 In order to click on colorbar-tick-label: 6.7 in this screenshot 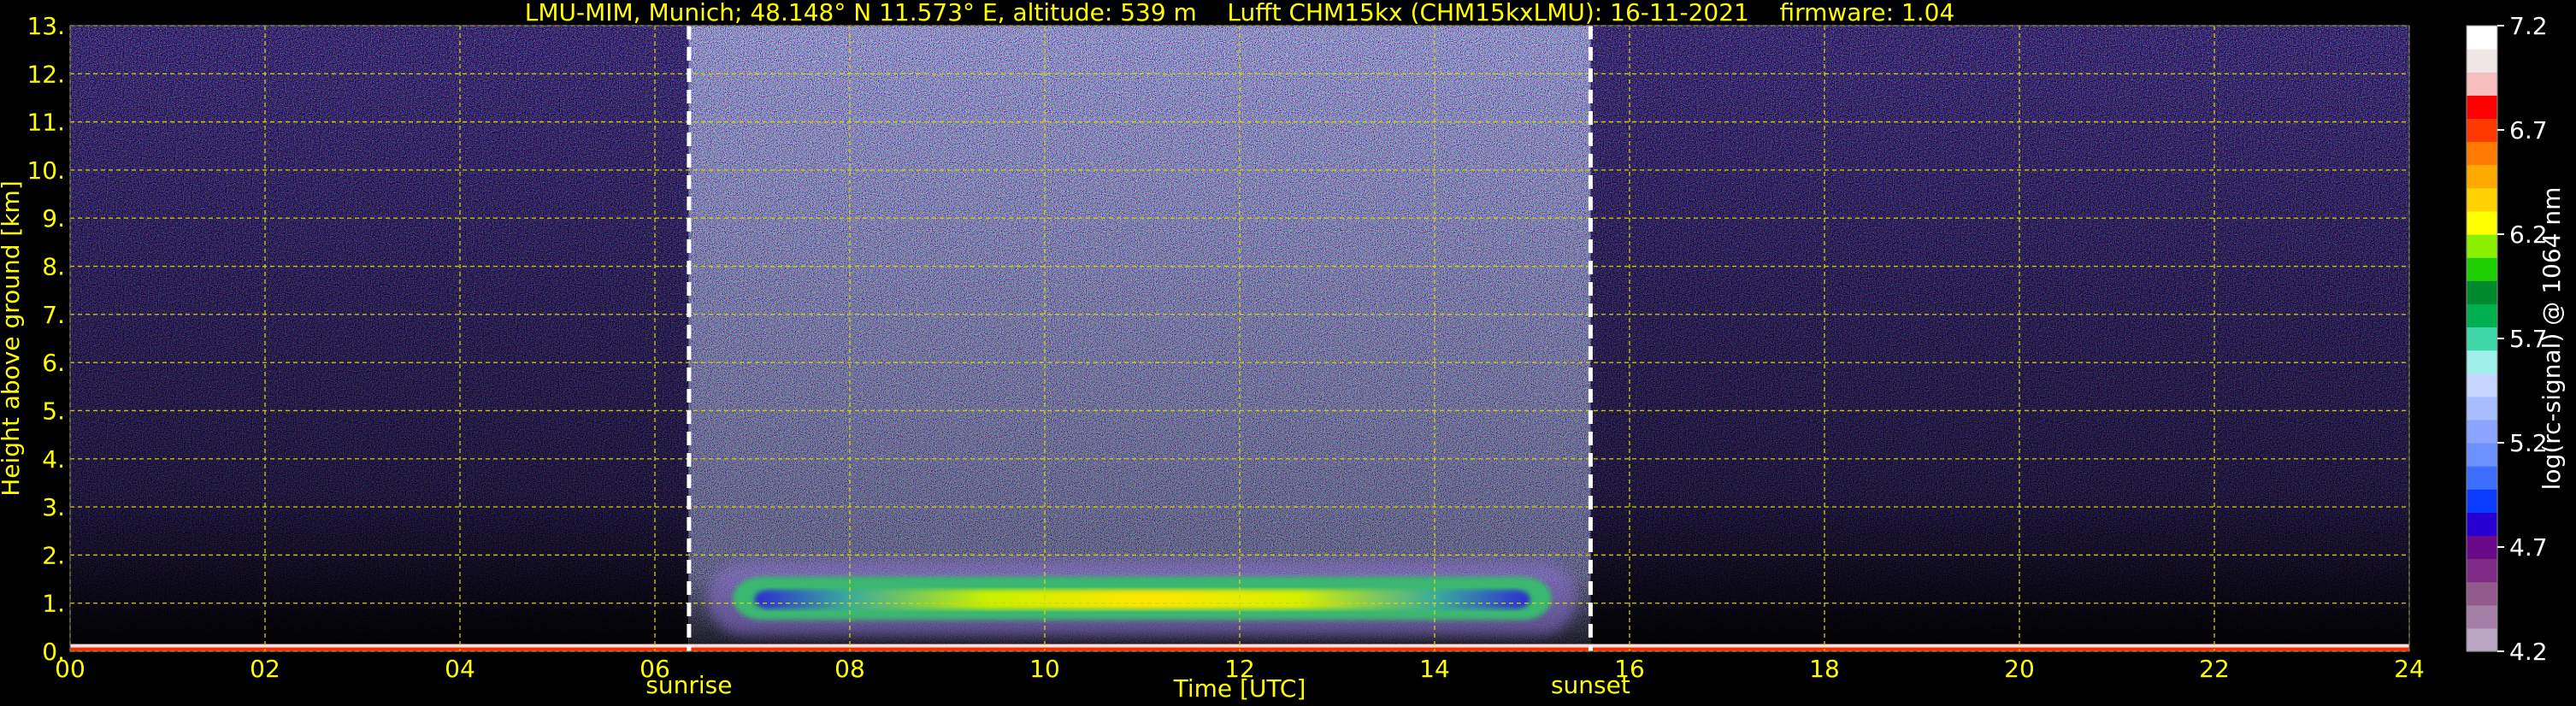, I will do `click(2528, 130)`.